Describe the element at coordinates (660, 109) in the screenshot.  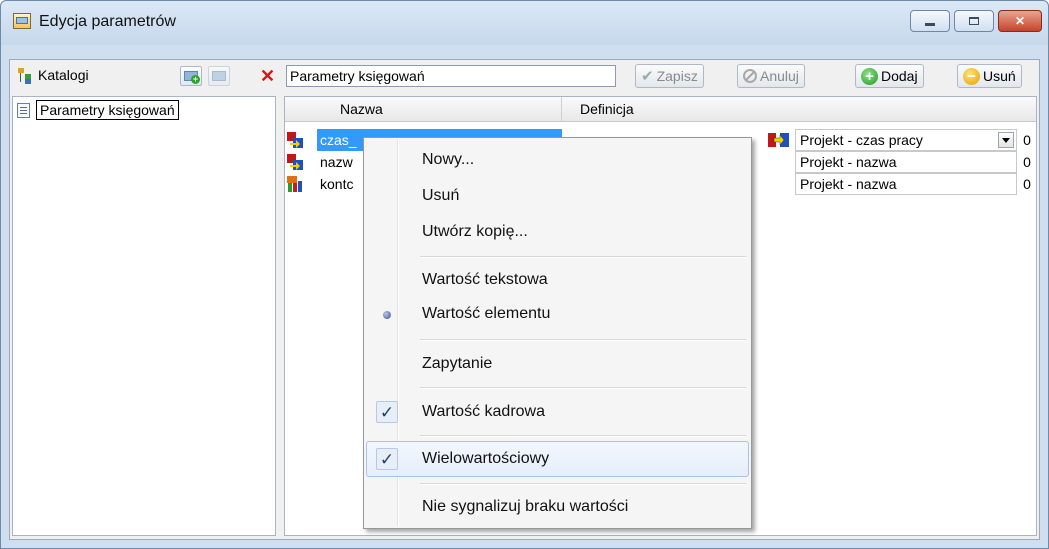
I see `grid-header: Nazwa Definicja` at that location.